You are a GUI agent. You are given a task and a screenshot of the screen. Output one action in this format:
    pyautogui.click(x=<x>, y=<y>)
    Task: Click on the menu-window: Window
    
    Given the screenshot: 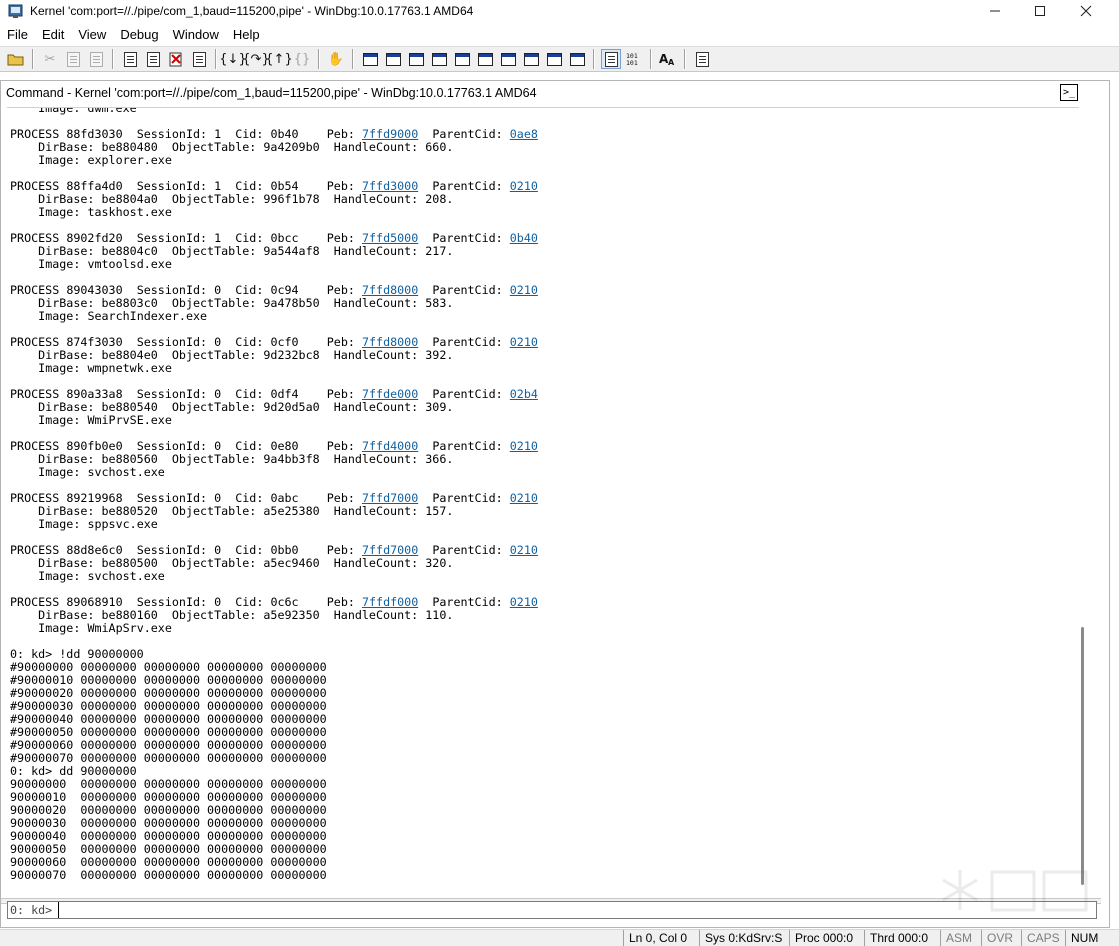 What is the action you would take?
    pyautogui.click(x=196, y=35)
    